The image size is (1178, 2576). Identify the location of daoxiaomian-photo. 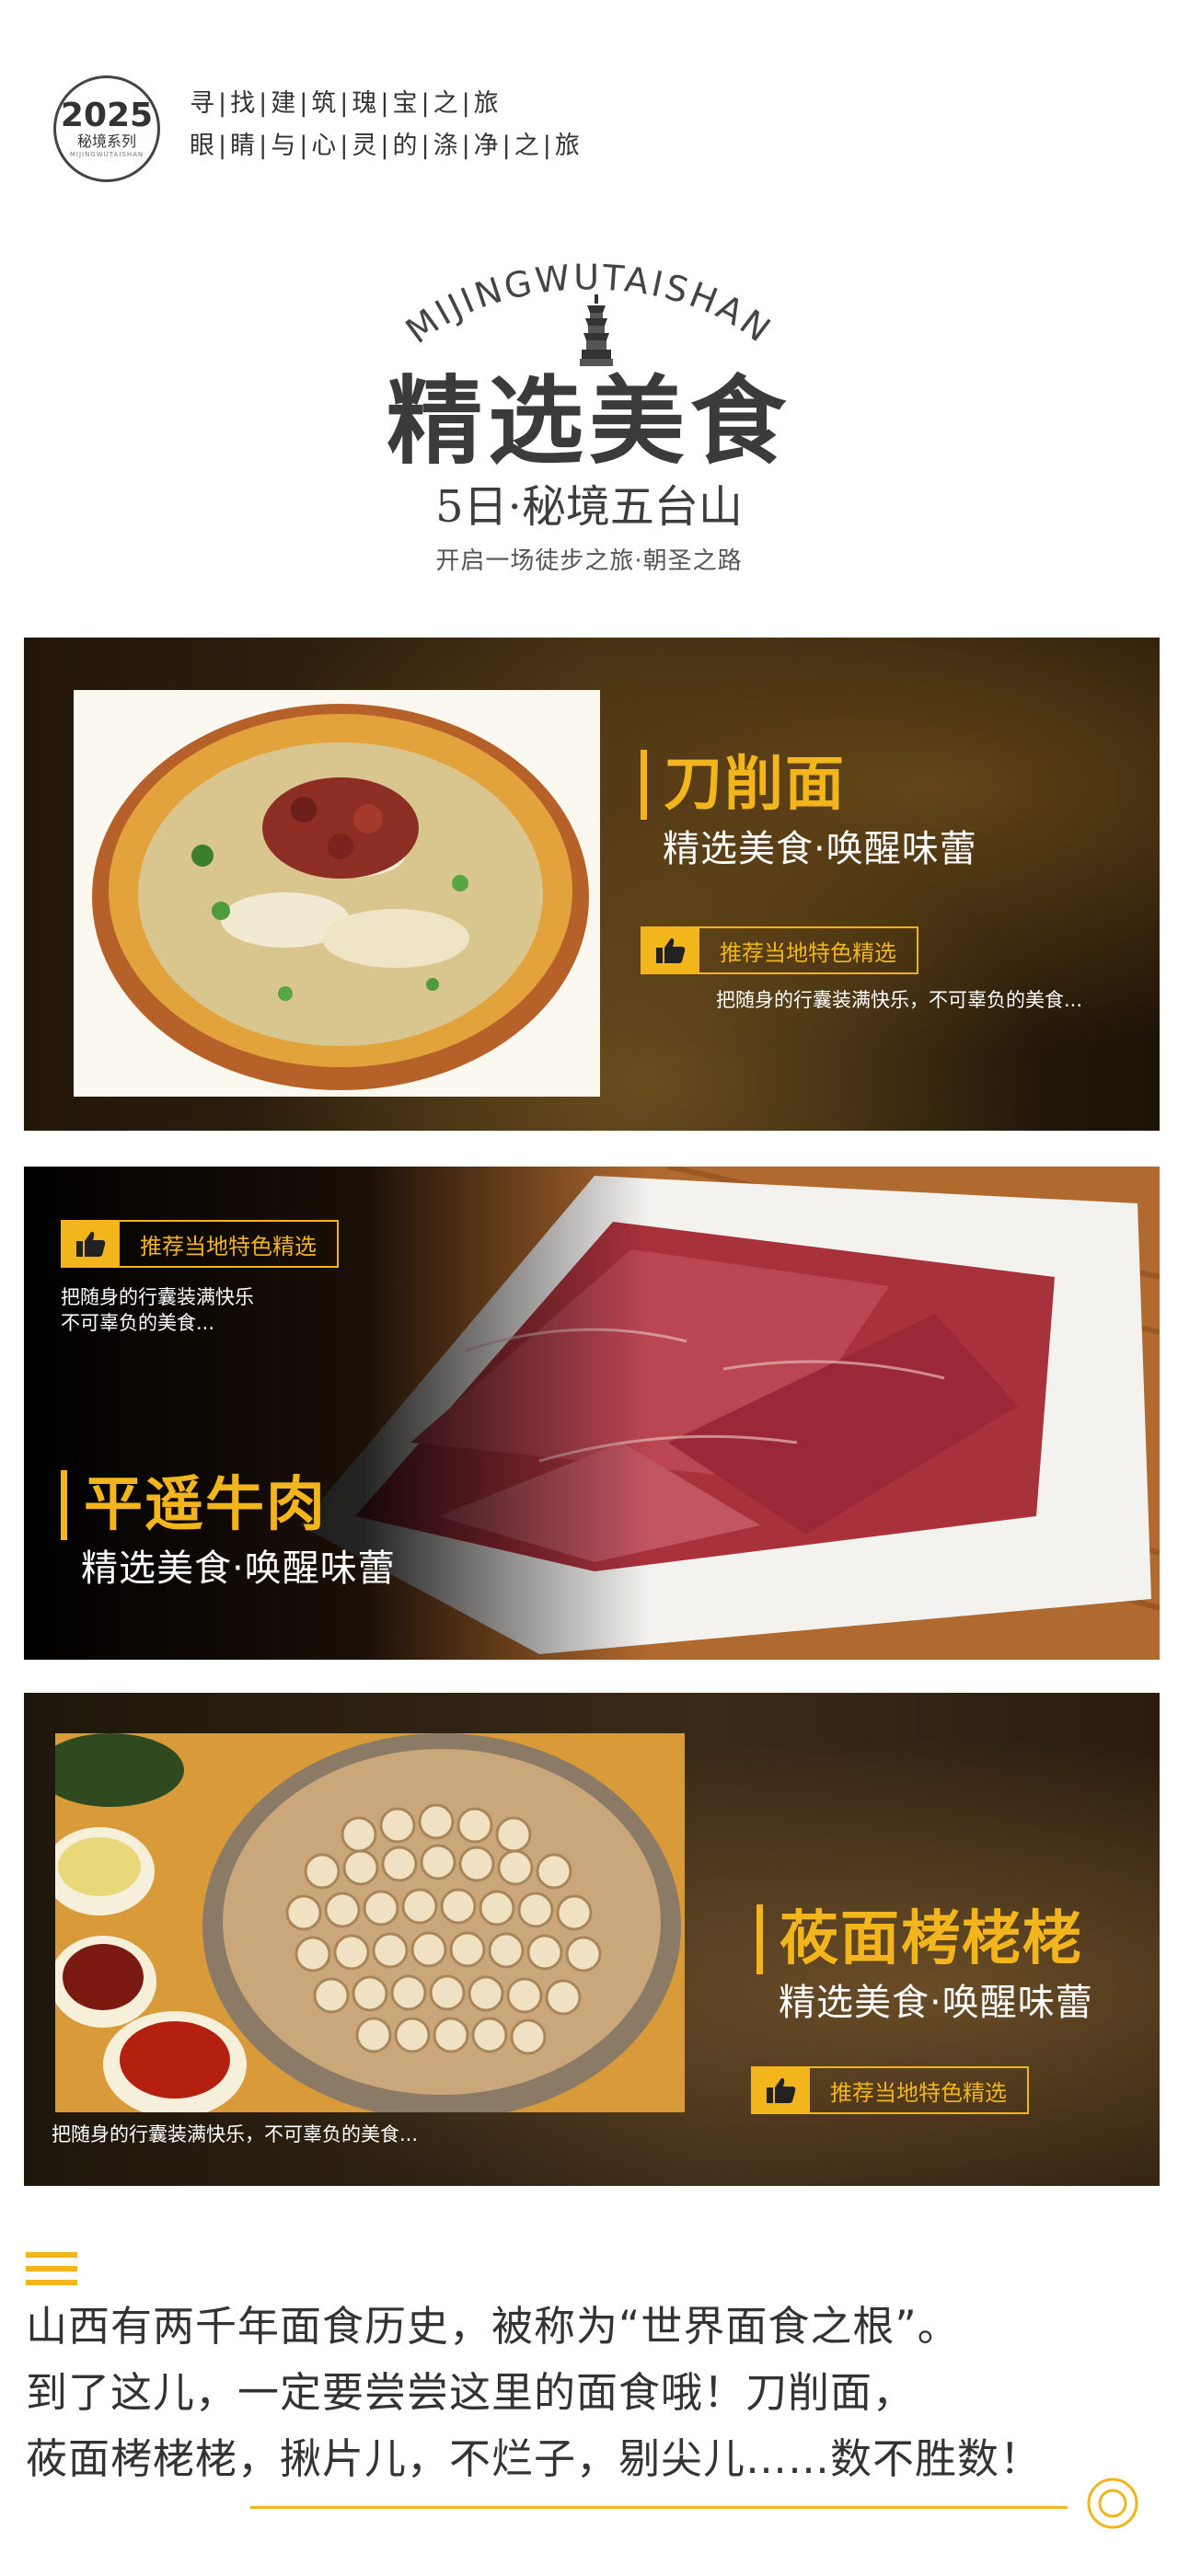
(337, 893).